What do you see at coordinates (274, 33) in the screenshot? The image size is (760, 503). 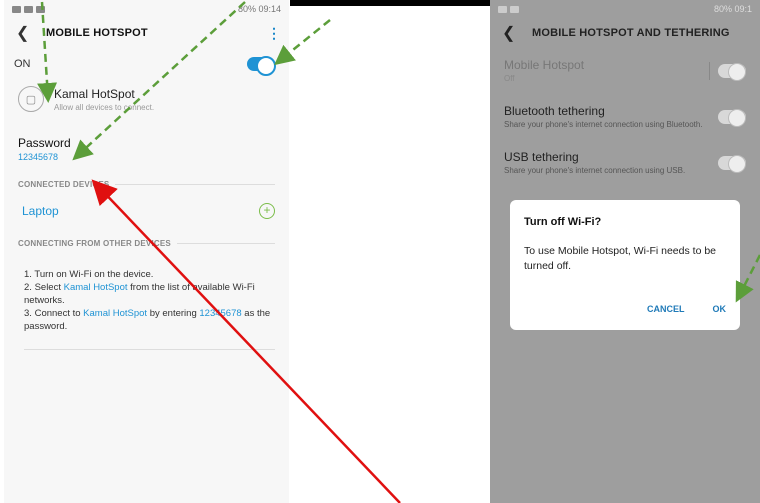 I see `more-options-icon: ⋮` at bounding box center [274, 33].